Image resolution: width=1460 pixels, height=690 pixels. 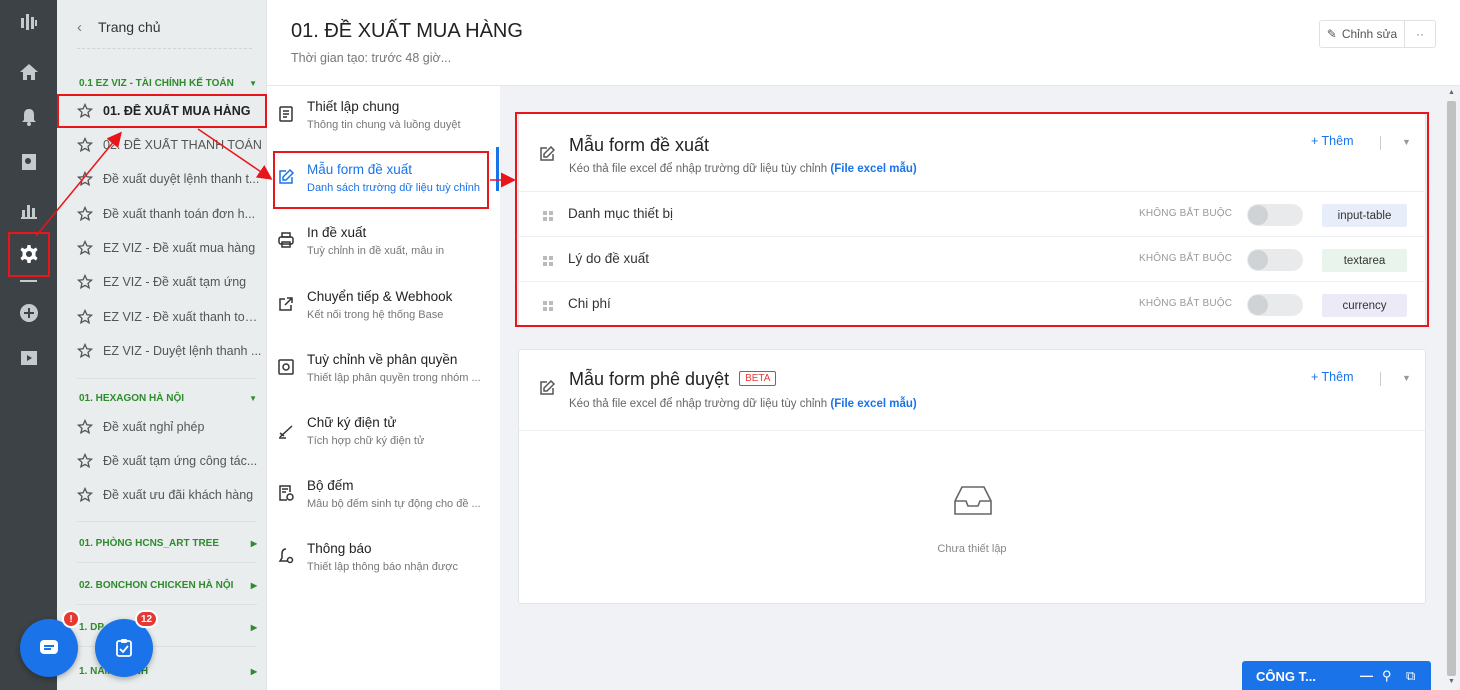 I want to click on home-icon, so click(x=28, y=72).